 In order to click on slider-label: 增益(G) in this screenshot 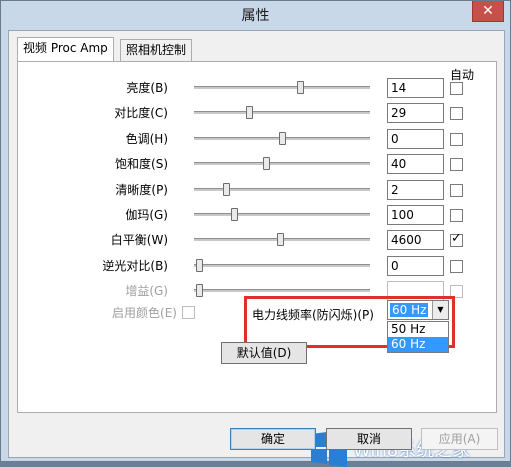, I will do `click(146, 291)`.